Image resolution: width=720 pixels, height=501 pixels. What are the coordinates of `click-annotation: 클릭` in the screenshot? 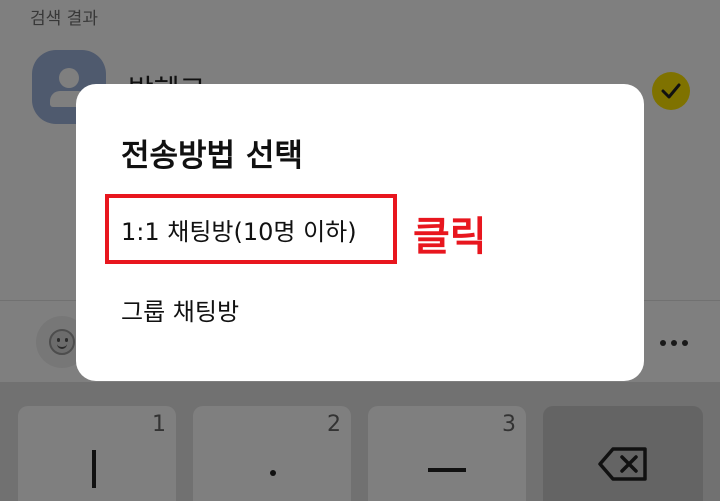 It's located at (450, 237).